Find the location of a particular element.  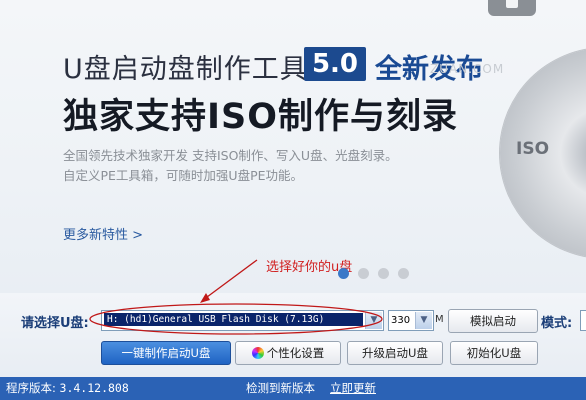

status-version: 程序版本: 3.4.12.808 is located at coordinates (67, 388).